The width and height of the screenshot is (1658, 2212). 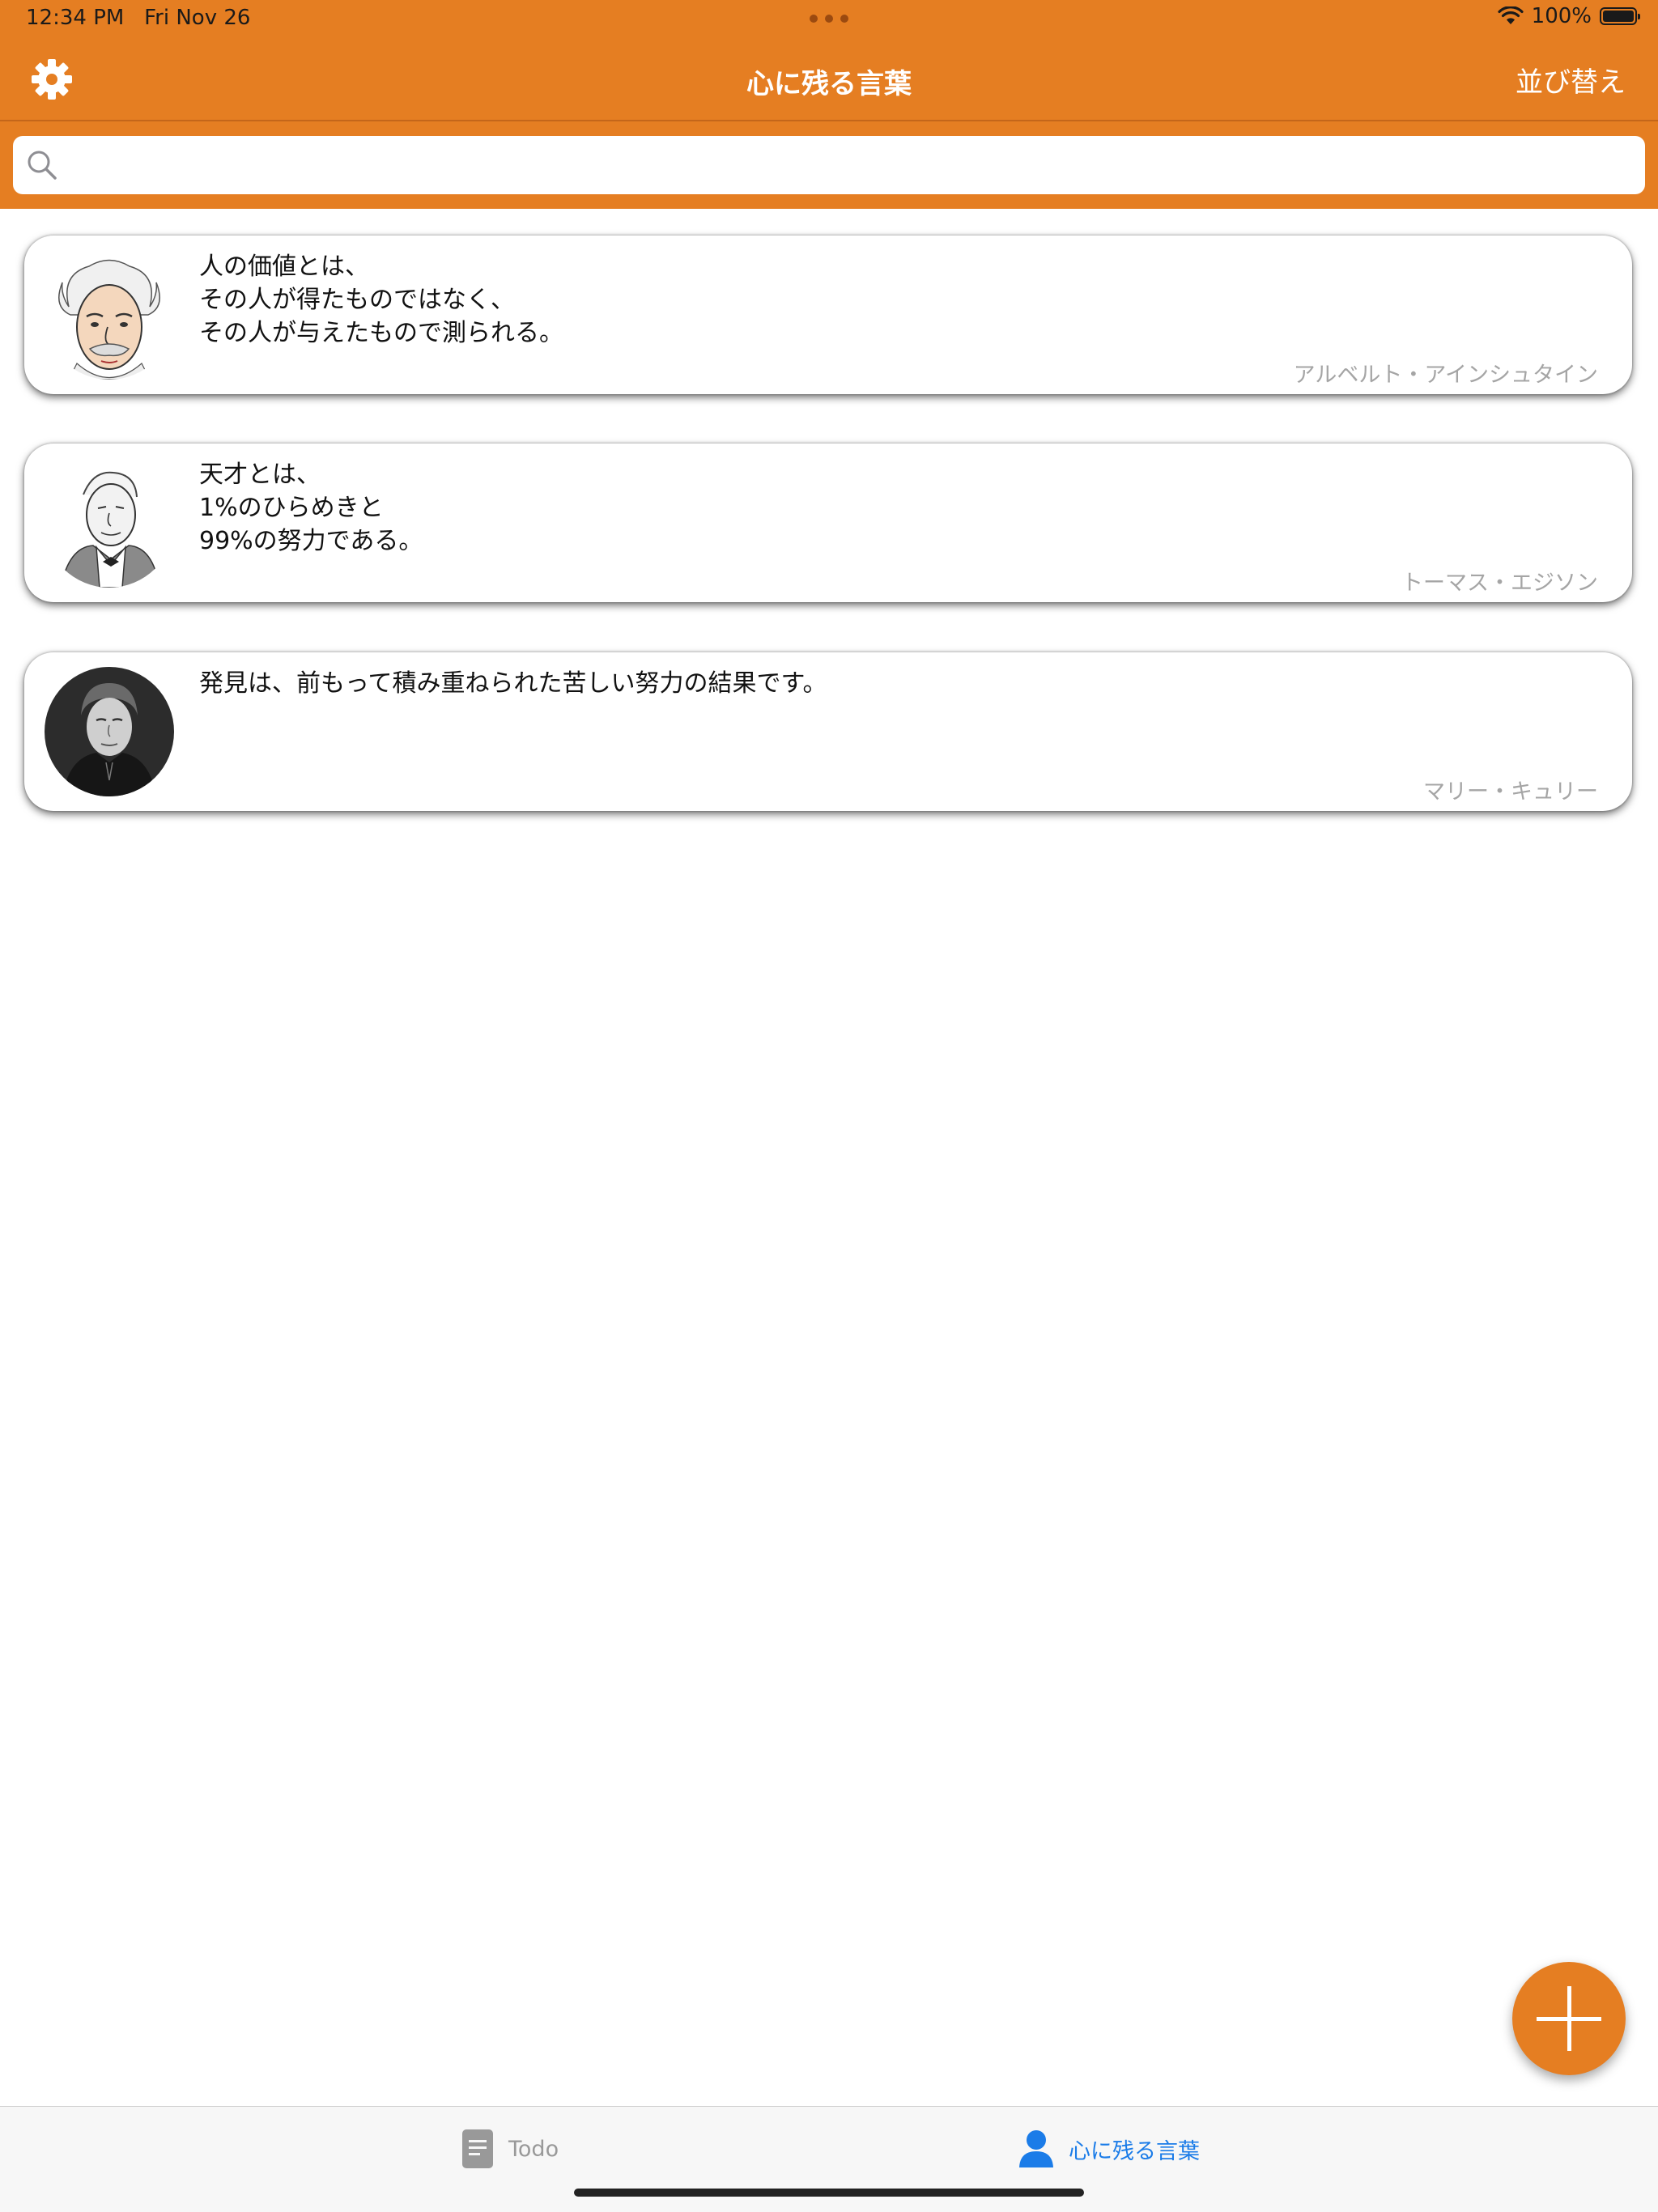 What do you see at coordinates (197, 18) in the screenshot?
I see `status-date: Fri Nov 26` at bounding box center [197, 18].